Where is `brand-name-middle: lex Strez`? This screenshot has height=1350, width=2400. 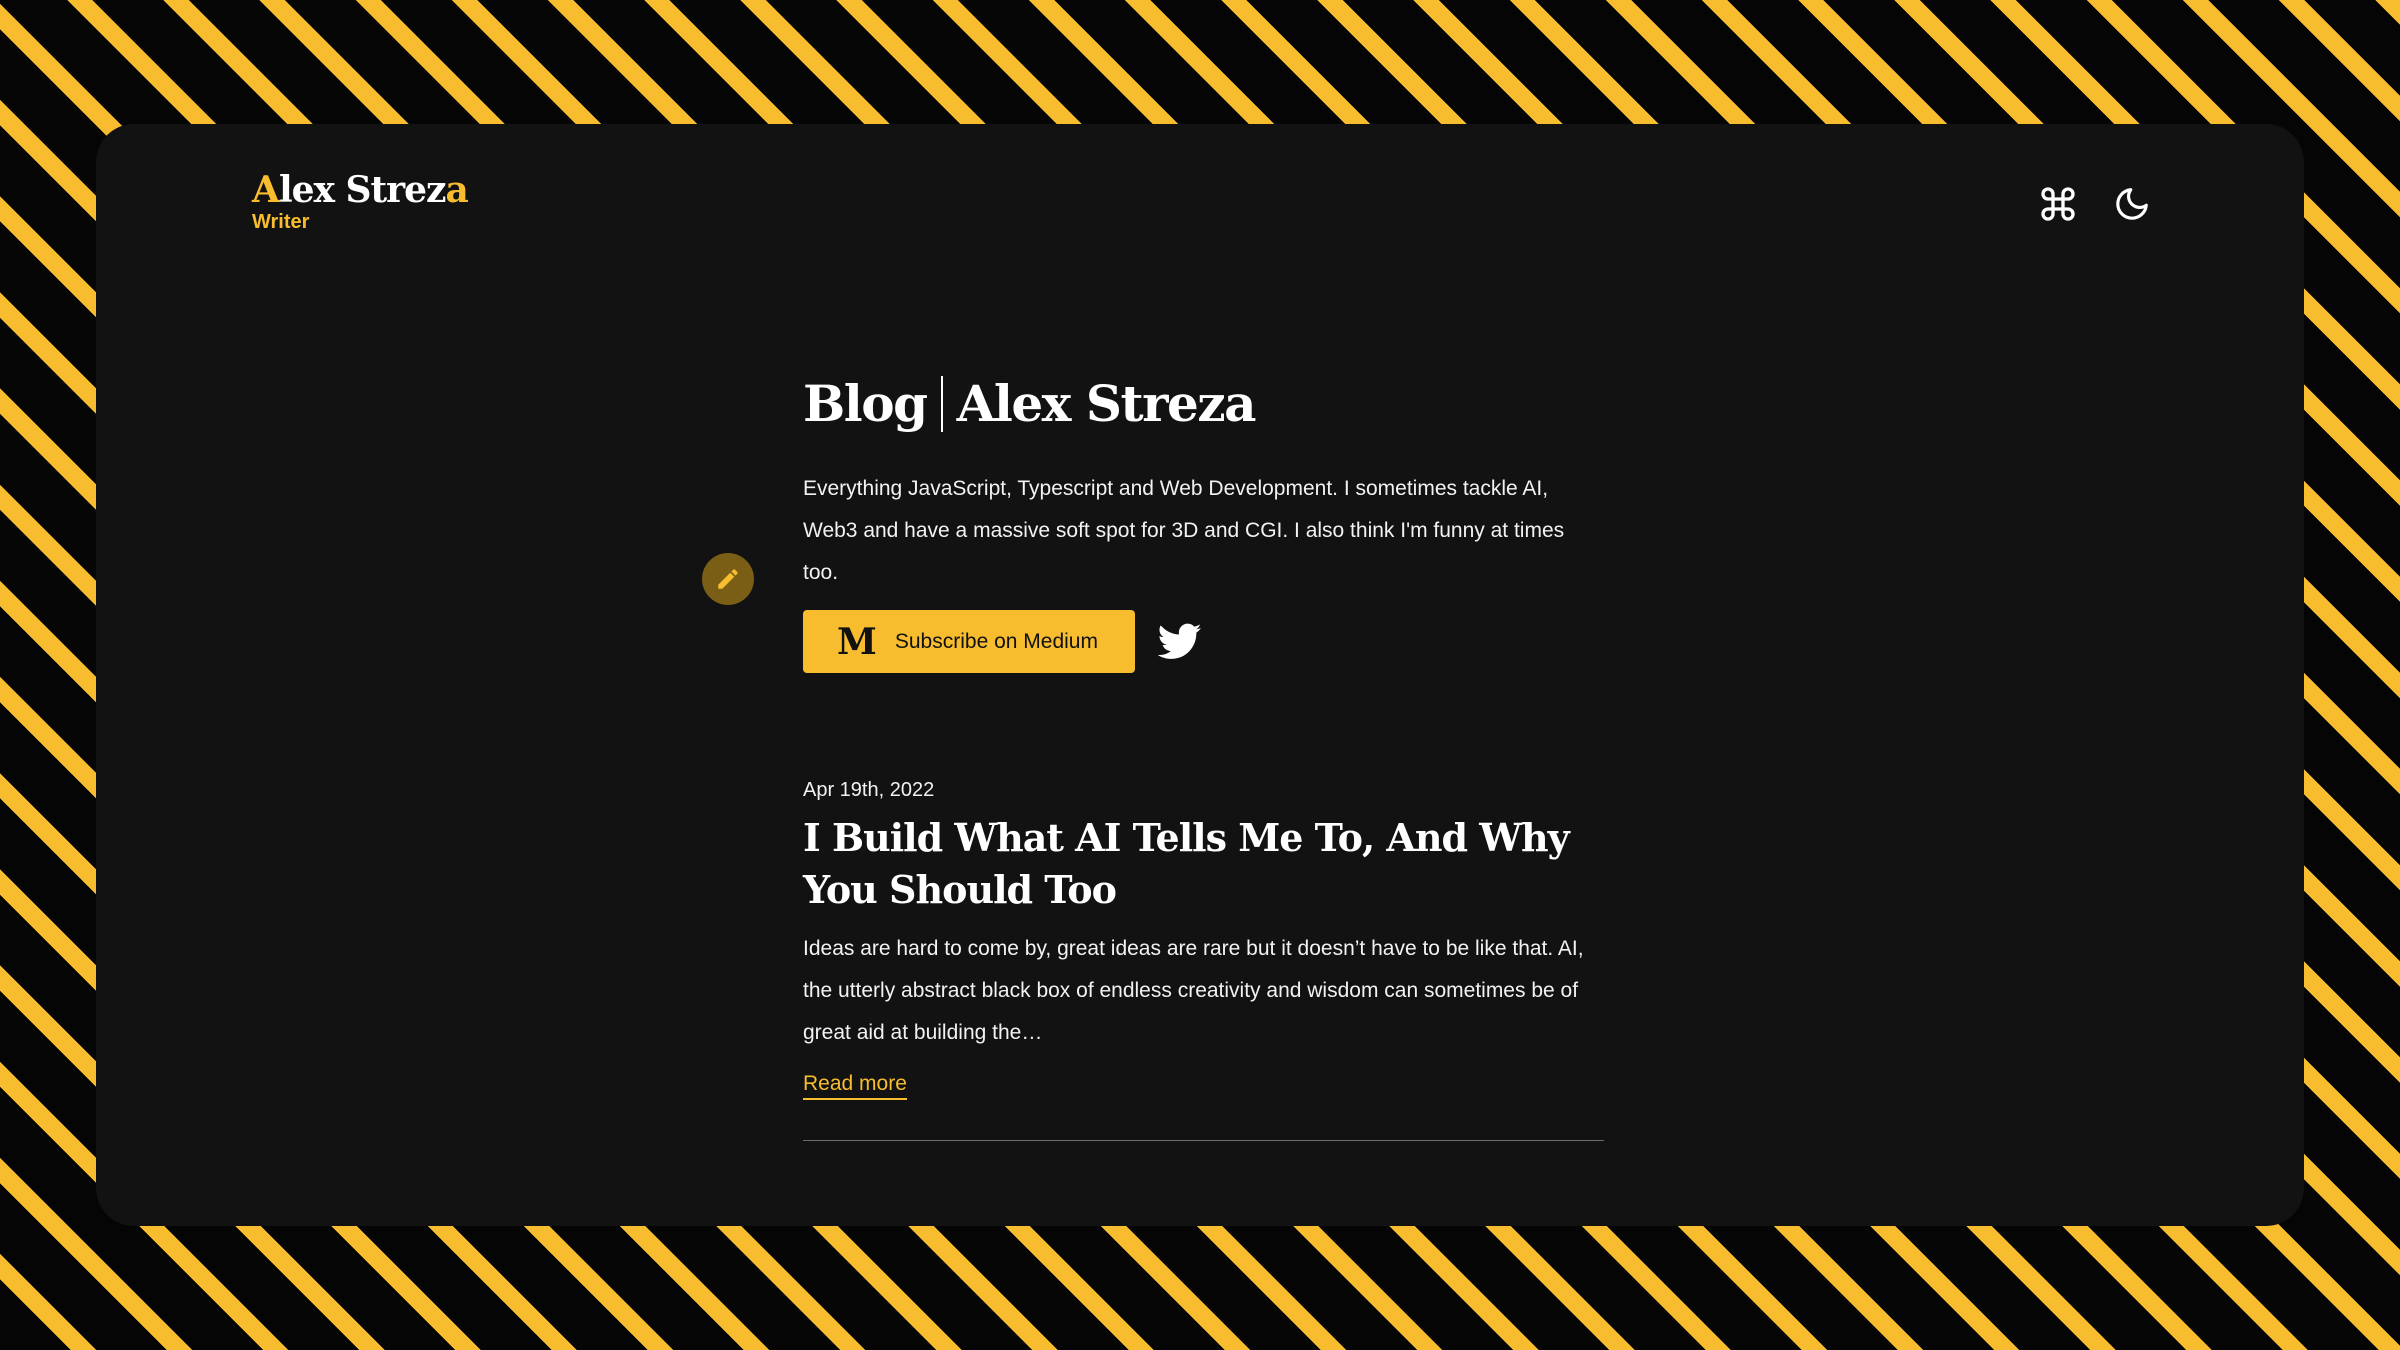 brand-name-middle: lex Strez is located at coordinates (362, 190).